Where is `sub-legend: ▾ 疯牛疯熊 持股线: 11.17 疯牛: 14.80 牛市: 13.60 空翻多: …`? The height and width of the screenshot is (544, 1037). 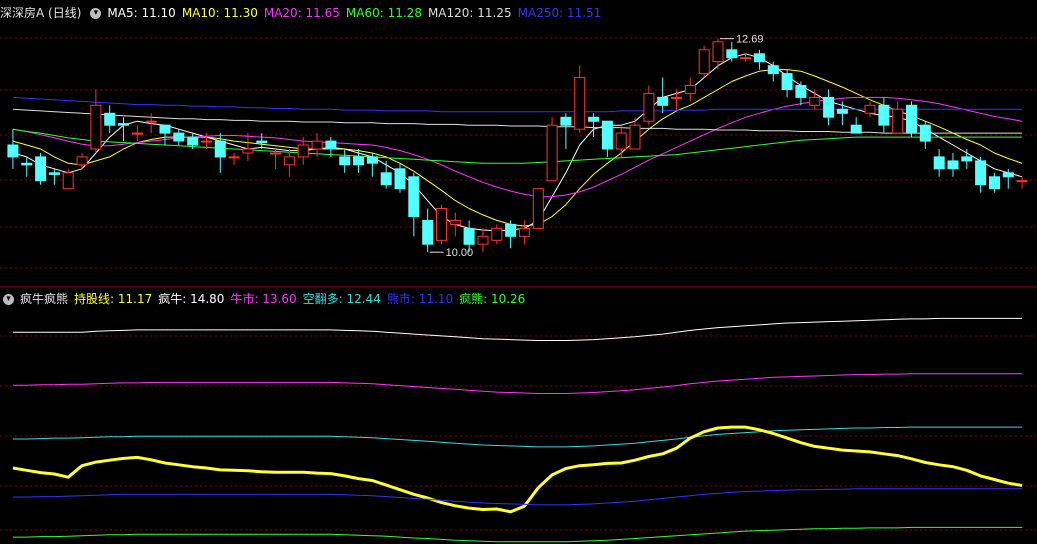
sub-legend: ▾ 疯牛疯熊 持股线: 11.17 疯牛: 14.80 牛市: 13.60 空翻多: … is located at coordinates (268, 299).